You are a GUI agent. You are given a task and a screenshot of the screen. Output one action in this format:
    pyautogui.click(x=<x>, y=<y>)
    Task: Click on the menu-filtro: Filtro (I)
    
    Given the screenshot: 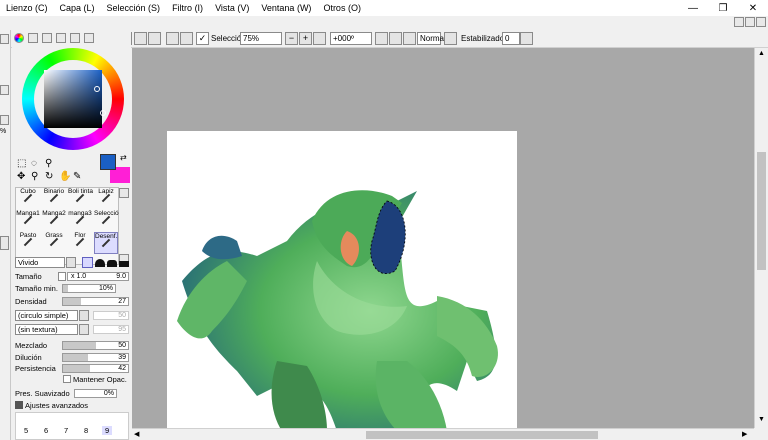 What is the action you would take?
    pyautogui.click(x=187, y=8)
    